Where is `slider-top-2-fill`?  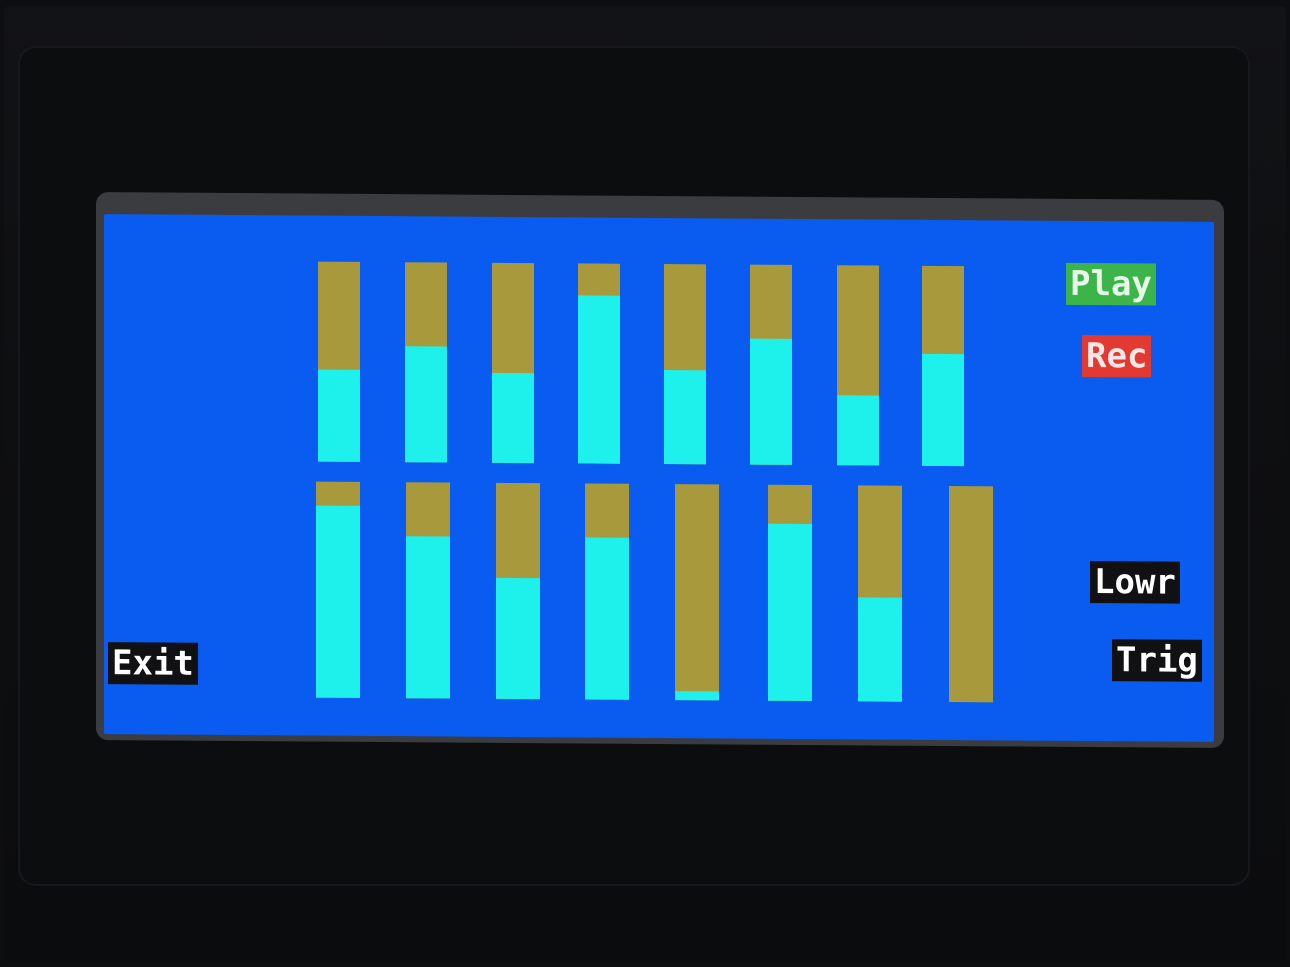
slider-top-2-fill is located at coordinates (426, 404).